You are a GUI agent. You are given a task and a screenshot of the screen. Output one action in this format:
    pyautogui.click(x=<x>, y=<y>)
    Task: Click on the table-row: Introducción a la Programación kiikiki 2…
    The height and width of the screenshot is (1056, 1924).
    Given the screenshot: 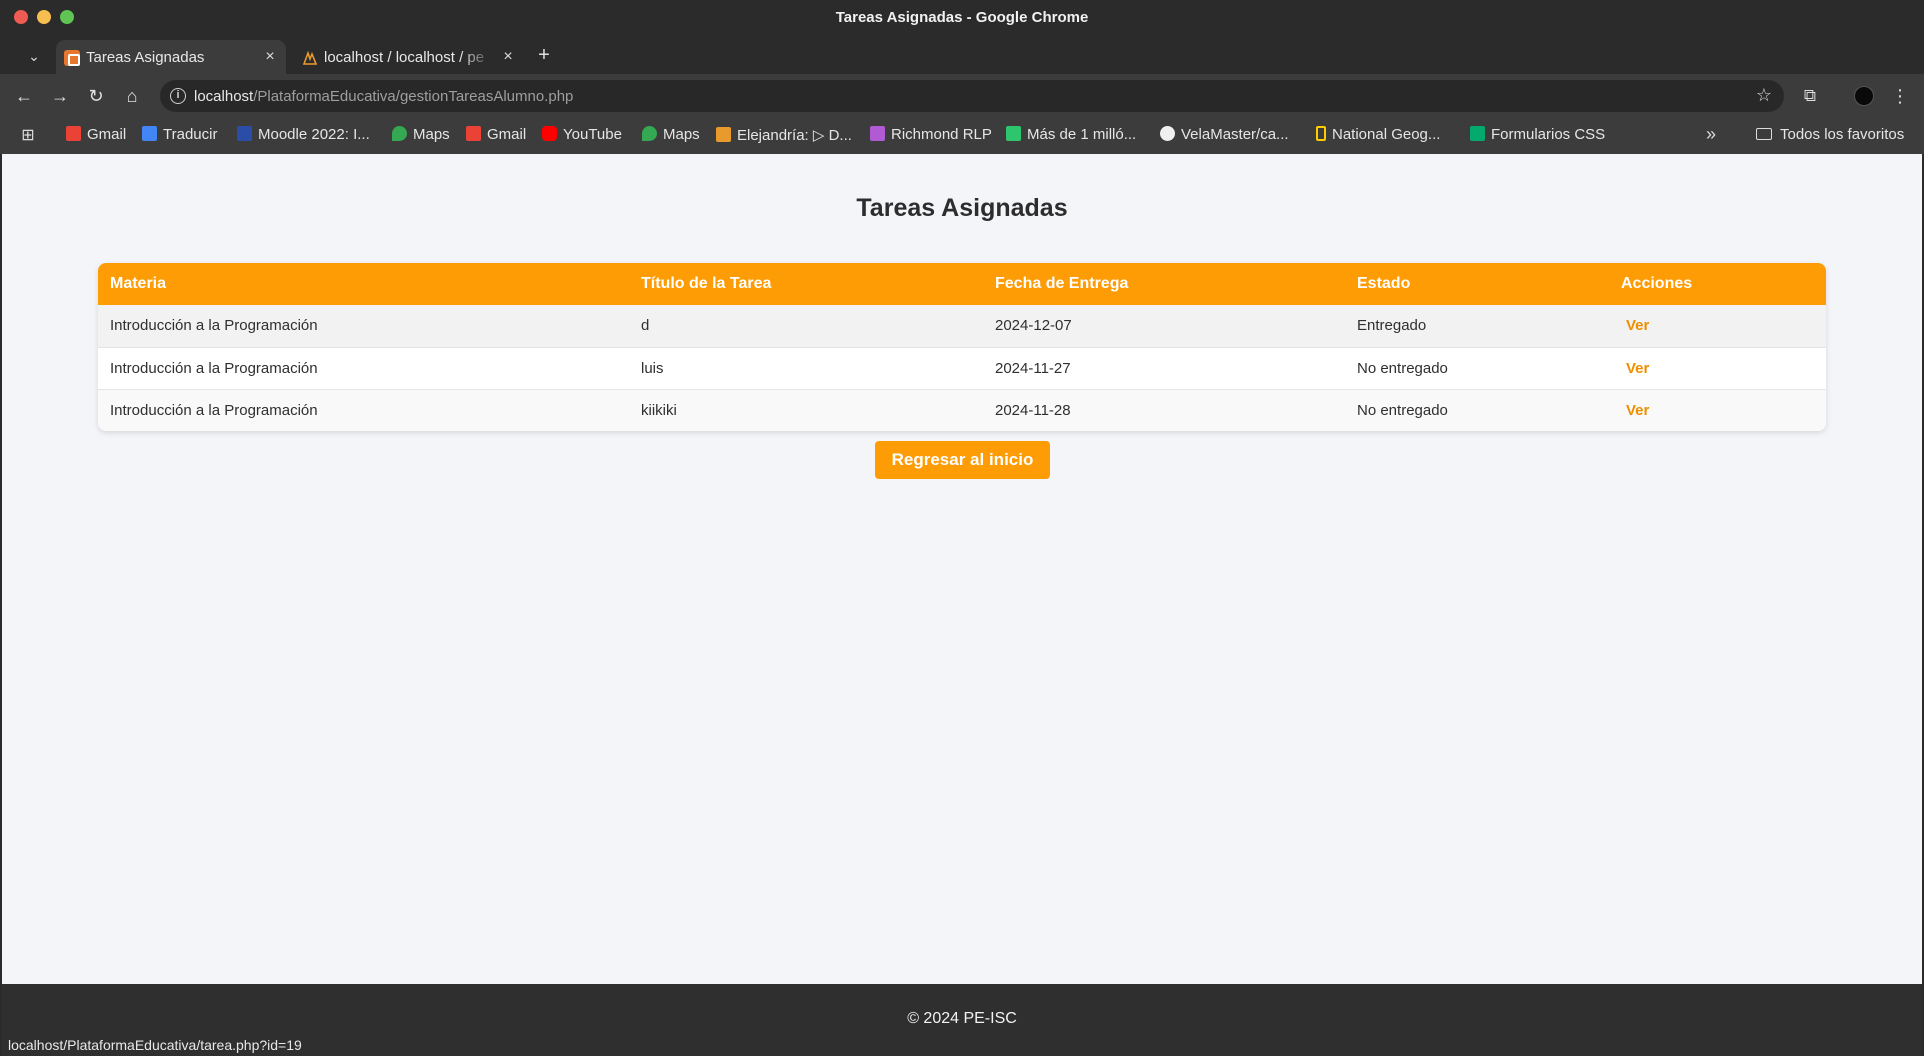 What is the action you would take?
    pyautogui.click(x=962, y=409)
    